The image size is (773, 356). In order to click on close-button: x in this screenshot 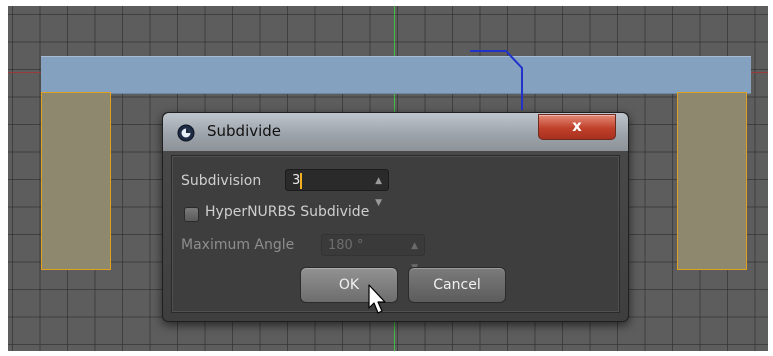, I will do `click(577, 127)`.